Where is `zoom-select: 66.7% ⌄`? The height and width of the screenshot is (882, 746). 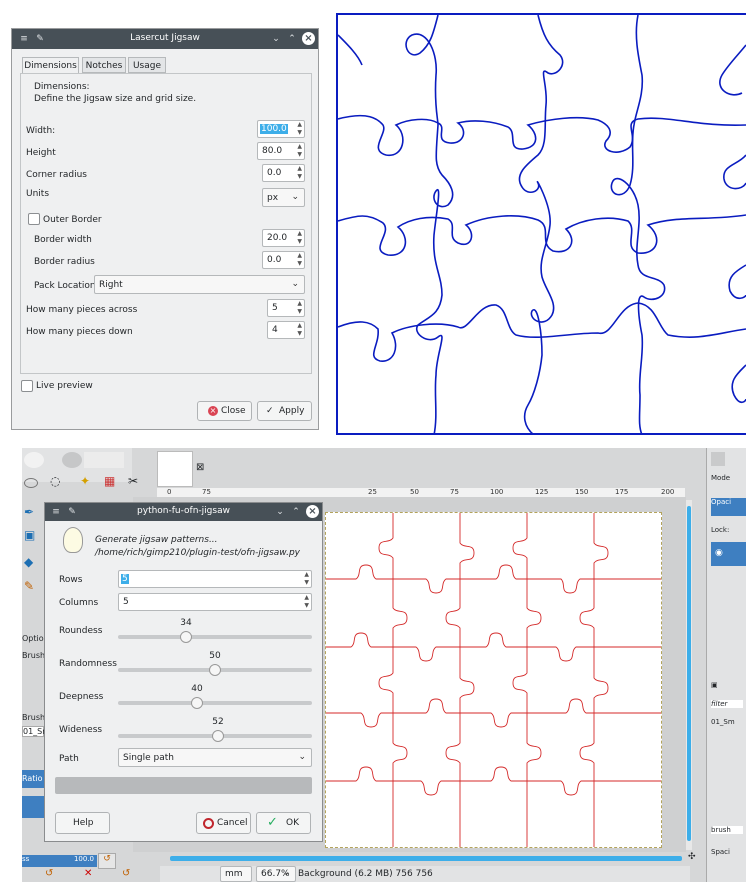 zoom-select: 66.7% ⌄ is located at coordinates (276, 874).